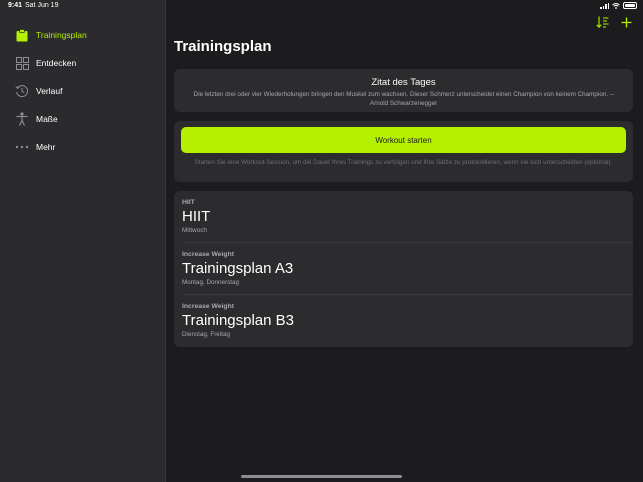 This screenshot has width=643, height=482. What do you see at coordinates (82, 63) in the screenshot?
I see `sidebar-item-entdecken: Entdecken` at bounding box center [82, 63].